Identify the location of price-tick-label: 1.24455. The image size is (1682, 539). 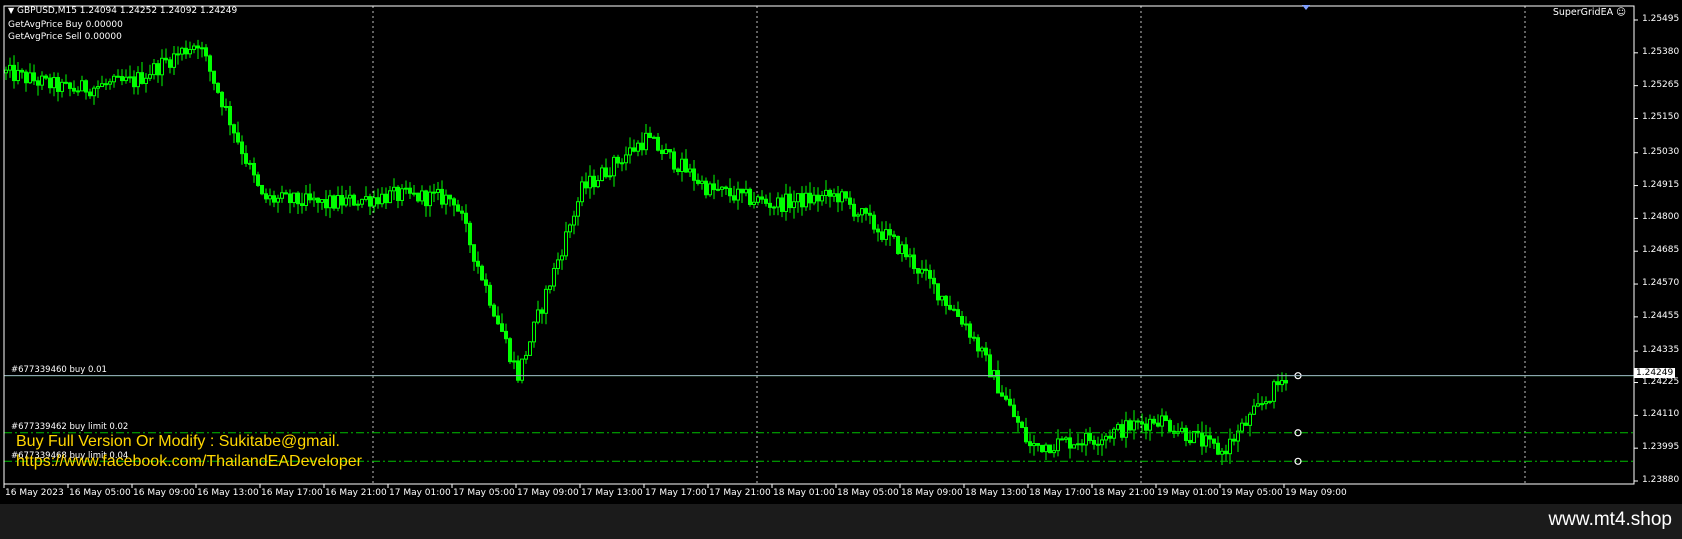
(1661, 315).